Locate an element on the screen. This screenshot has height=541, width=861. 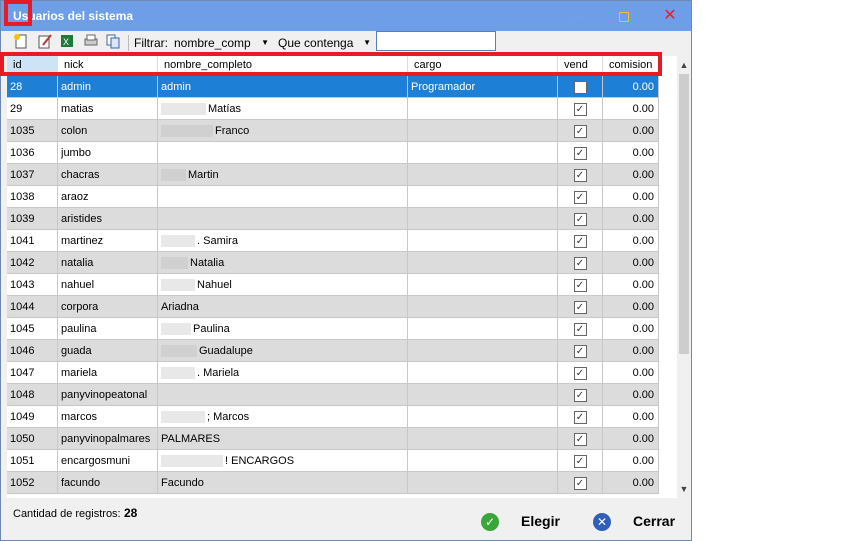
cell-nick: aristides is located at coordinates (108, 219).